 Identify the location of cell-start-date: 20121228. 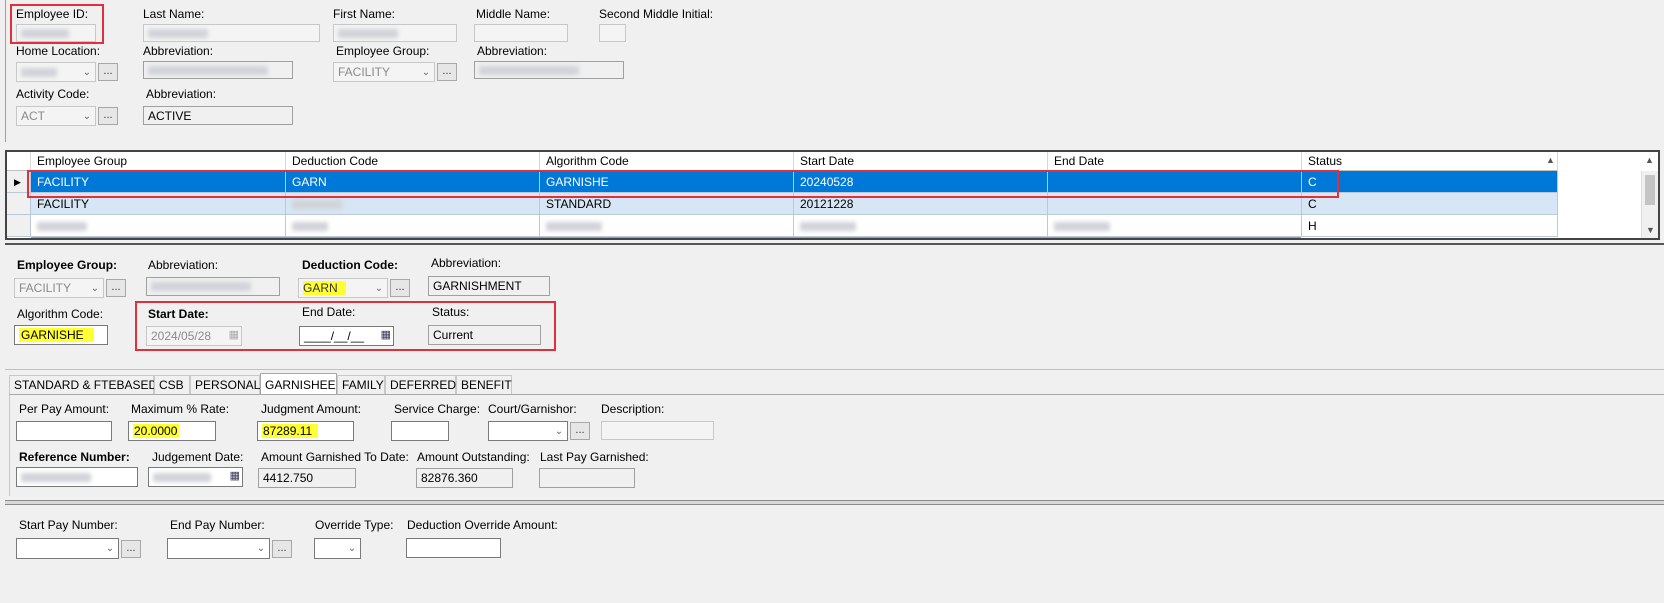
(921, 204).